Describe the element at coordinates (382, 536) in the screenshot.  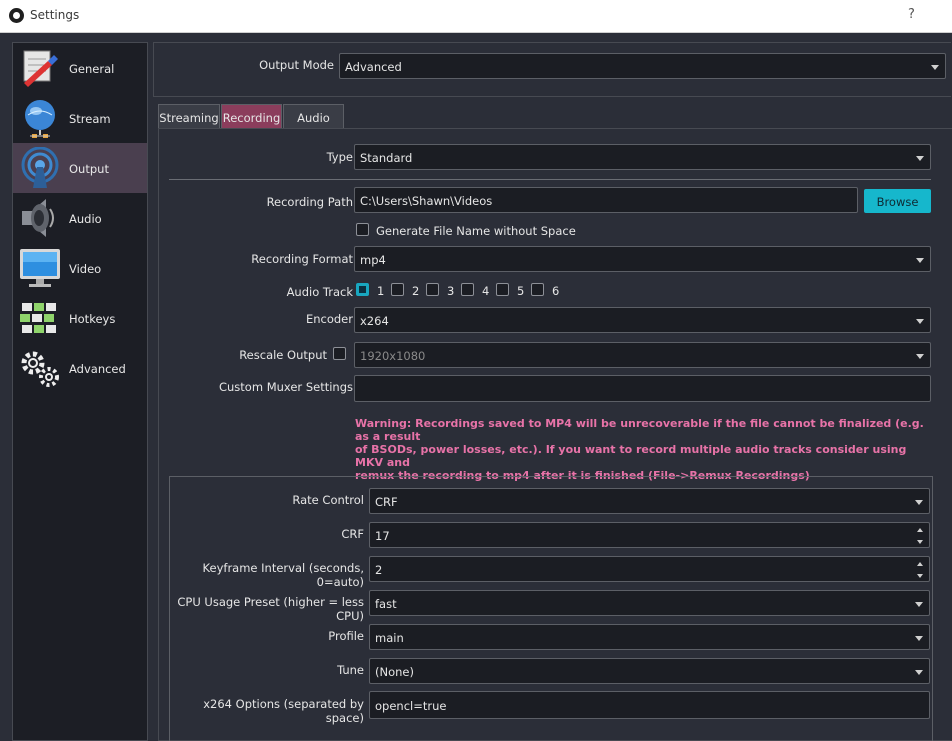
I see `crf-value: 17` at that location.